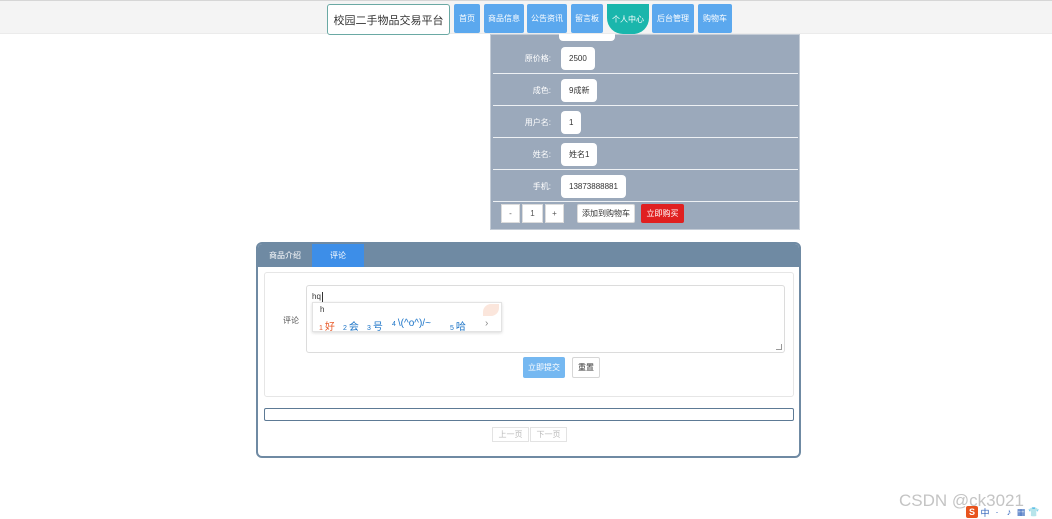 The width and height of the screenshot is (1052, 519). What do you see at coordinates (578, 58) in the screenshot?
I see `detail-value: 2500` at bounding box center [578, 58].